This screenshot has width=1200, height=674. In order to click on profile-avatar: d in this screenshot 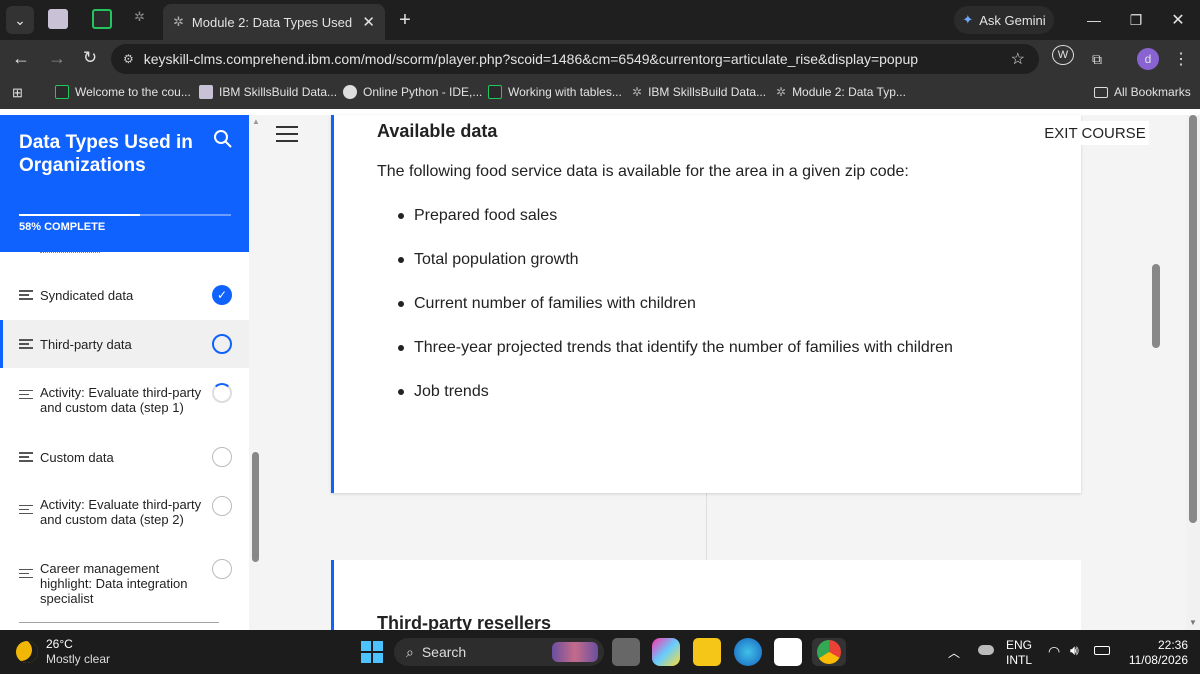, I will do `click(1148, 59)`.